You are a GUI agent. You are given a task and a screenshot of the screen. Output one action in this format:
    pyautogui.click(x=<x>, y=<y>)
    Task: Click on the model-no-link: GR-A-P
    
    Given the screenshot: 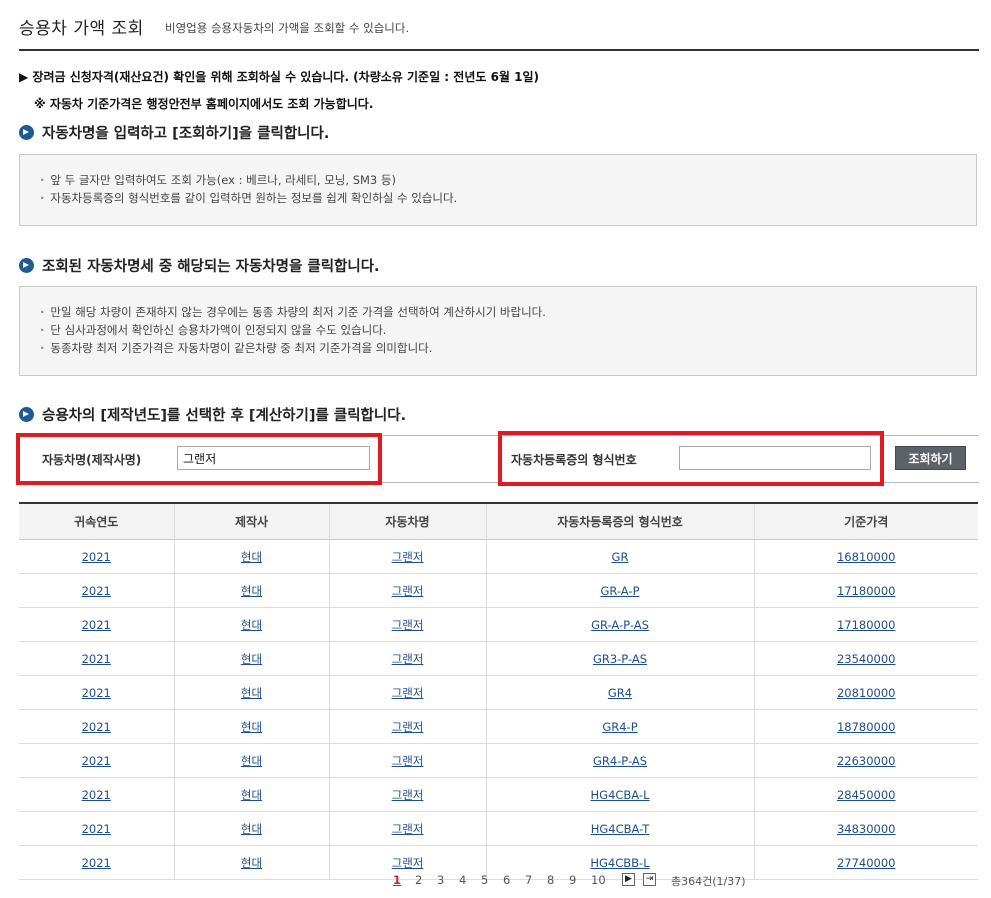 What is the action you would take?
    pyautogui.click(x=619, y=591)
    